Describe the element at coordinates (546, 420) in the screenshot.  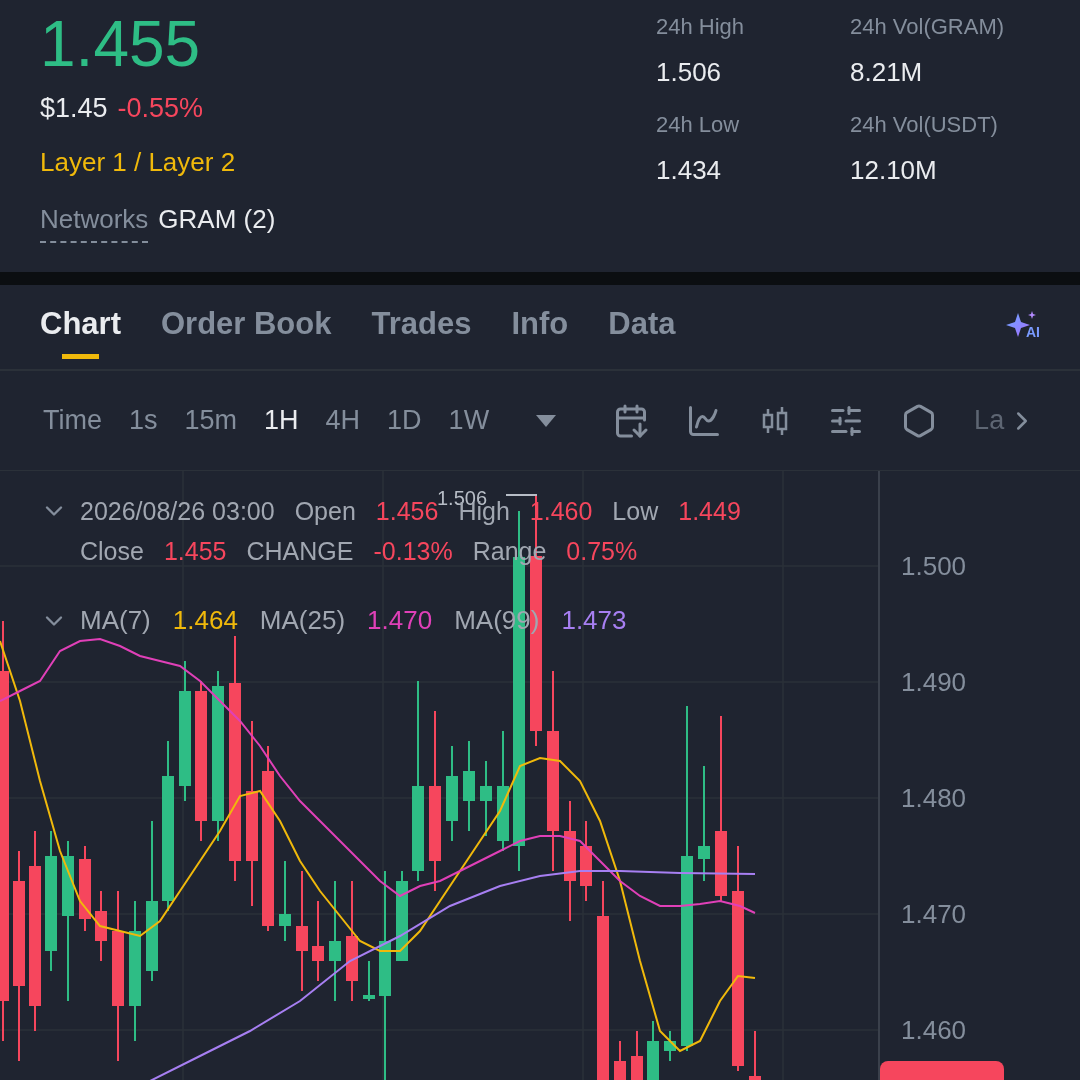
I see `dropdown-caret-icon` at that location.